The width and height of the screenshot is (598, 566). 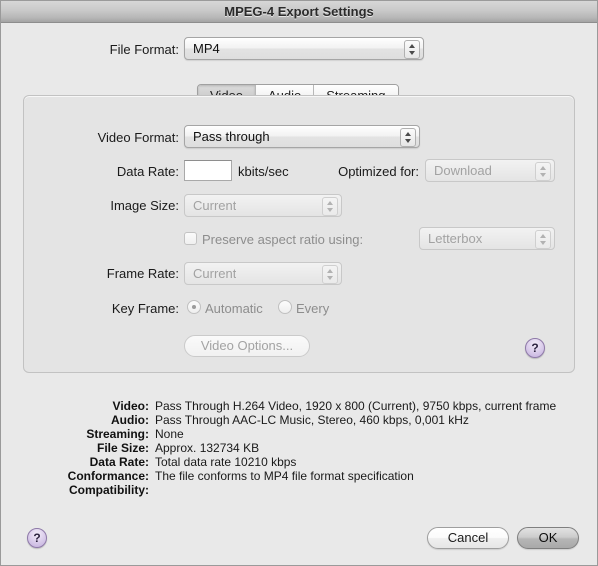 I want to click on data-rate-input, so click(x=208, y=170).